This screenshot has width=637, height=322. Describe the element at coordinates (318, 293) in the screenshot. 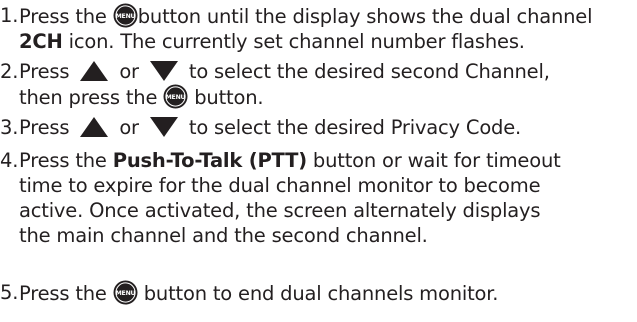

I see `step-text: button to end dual channels monitor.` at that location.